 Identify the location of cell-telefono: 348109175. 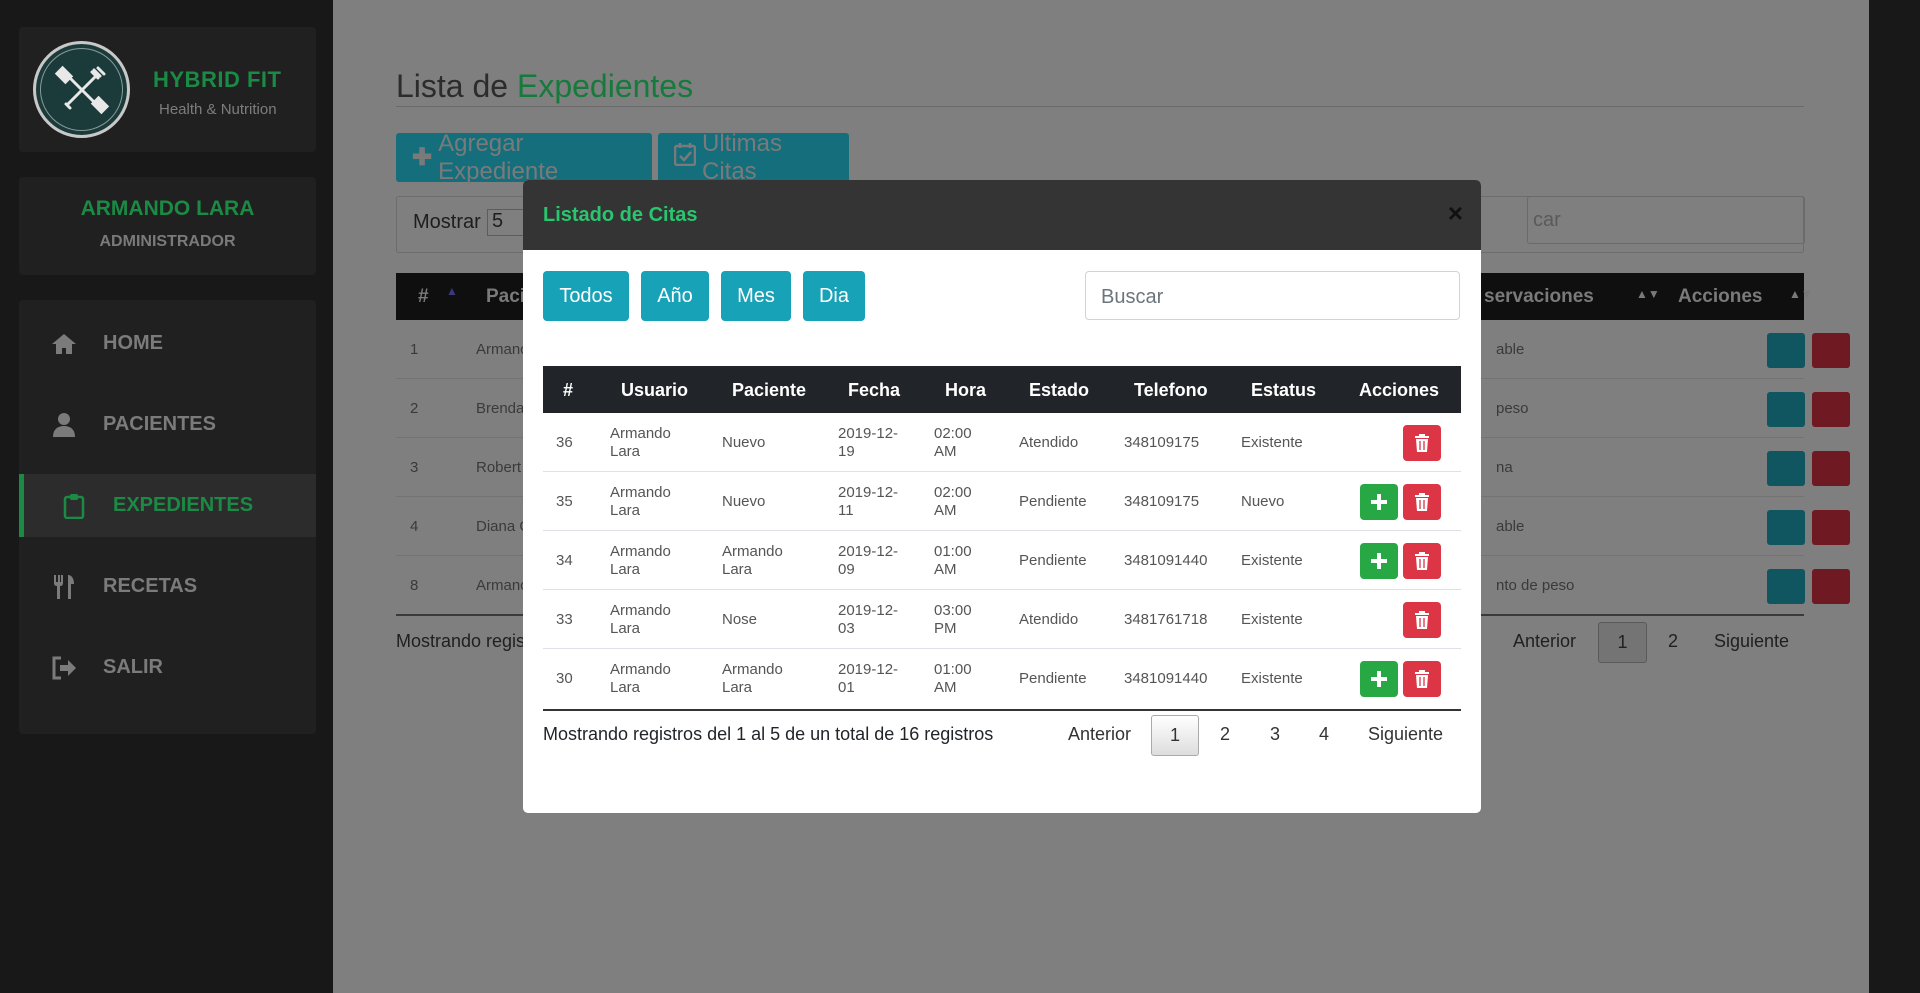
(1162, 501).